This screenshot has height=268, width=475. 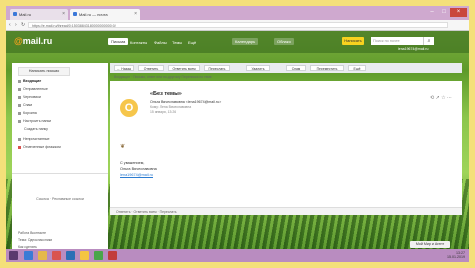 I want to click on filter-icon, so click(x=19, y=139).